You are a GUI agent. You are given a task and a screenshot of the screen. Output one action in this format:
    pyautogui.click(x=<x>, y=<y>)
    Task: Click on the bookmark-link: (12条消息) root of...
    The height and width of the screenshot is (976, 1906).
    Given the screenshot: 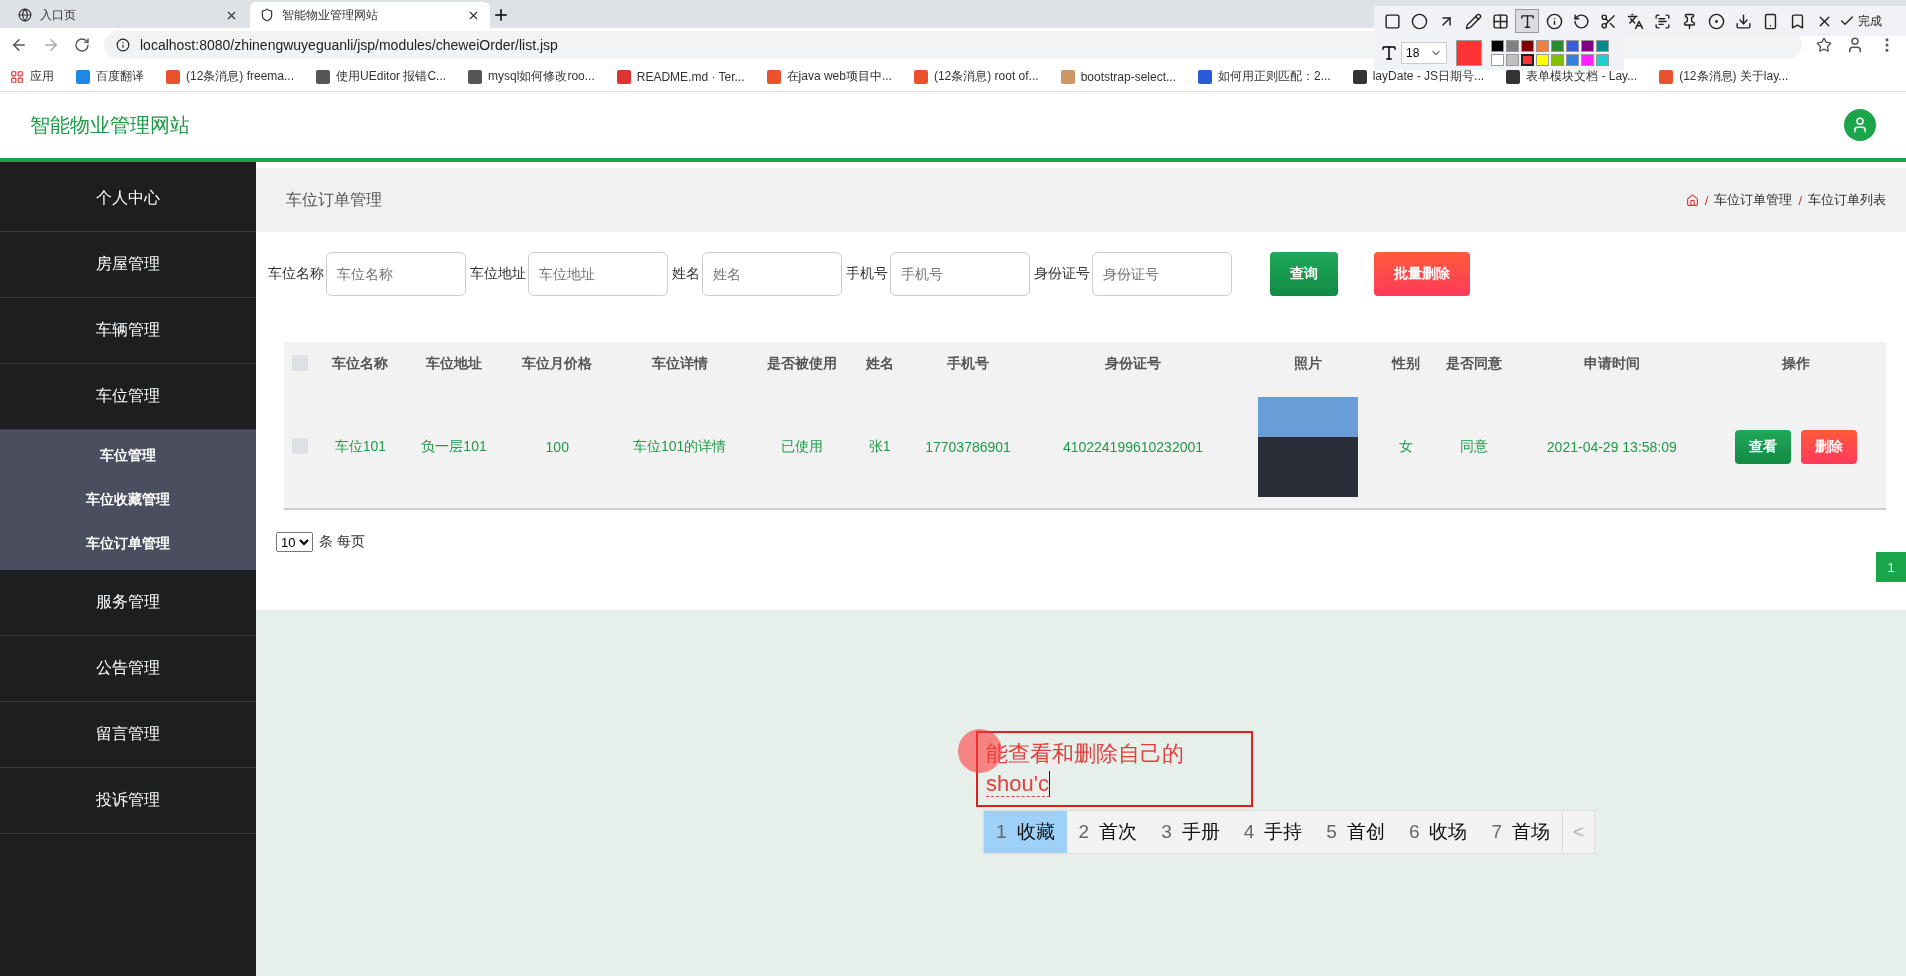 What is the action you would take?
    pyautogui.click(x=976, y=76)
    